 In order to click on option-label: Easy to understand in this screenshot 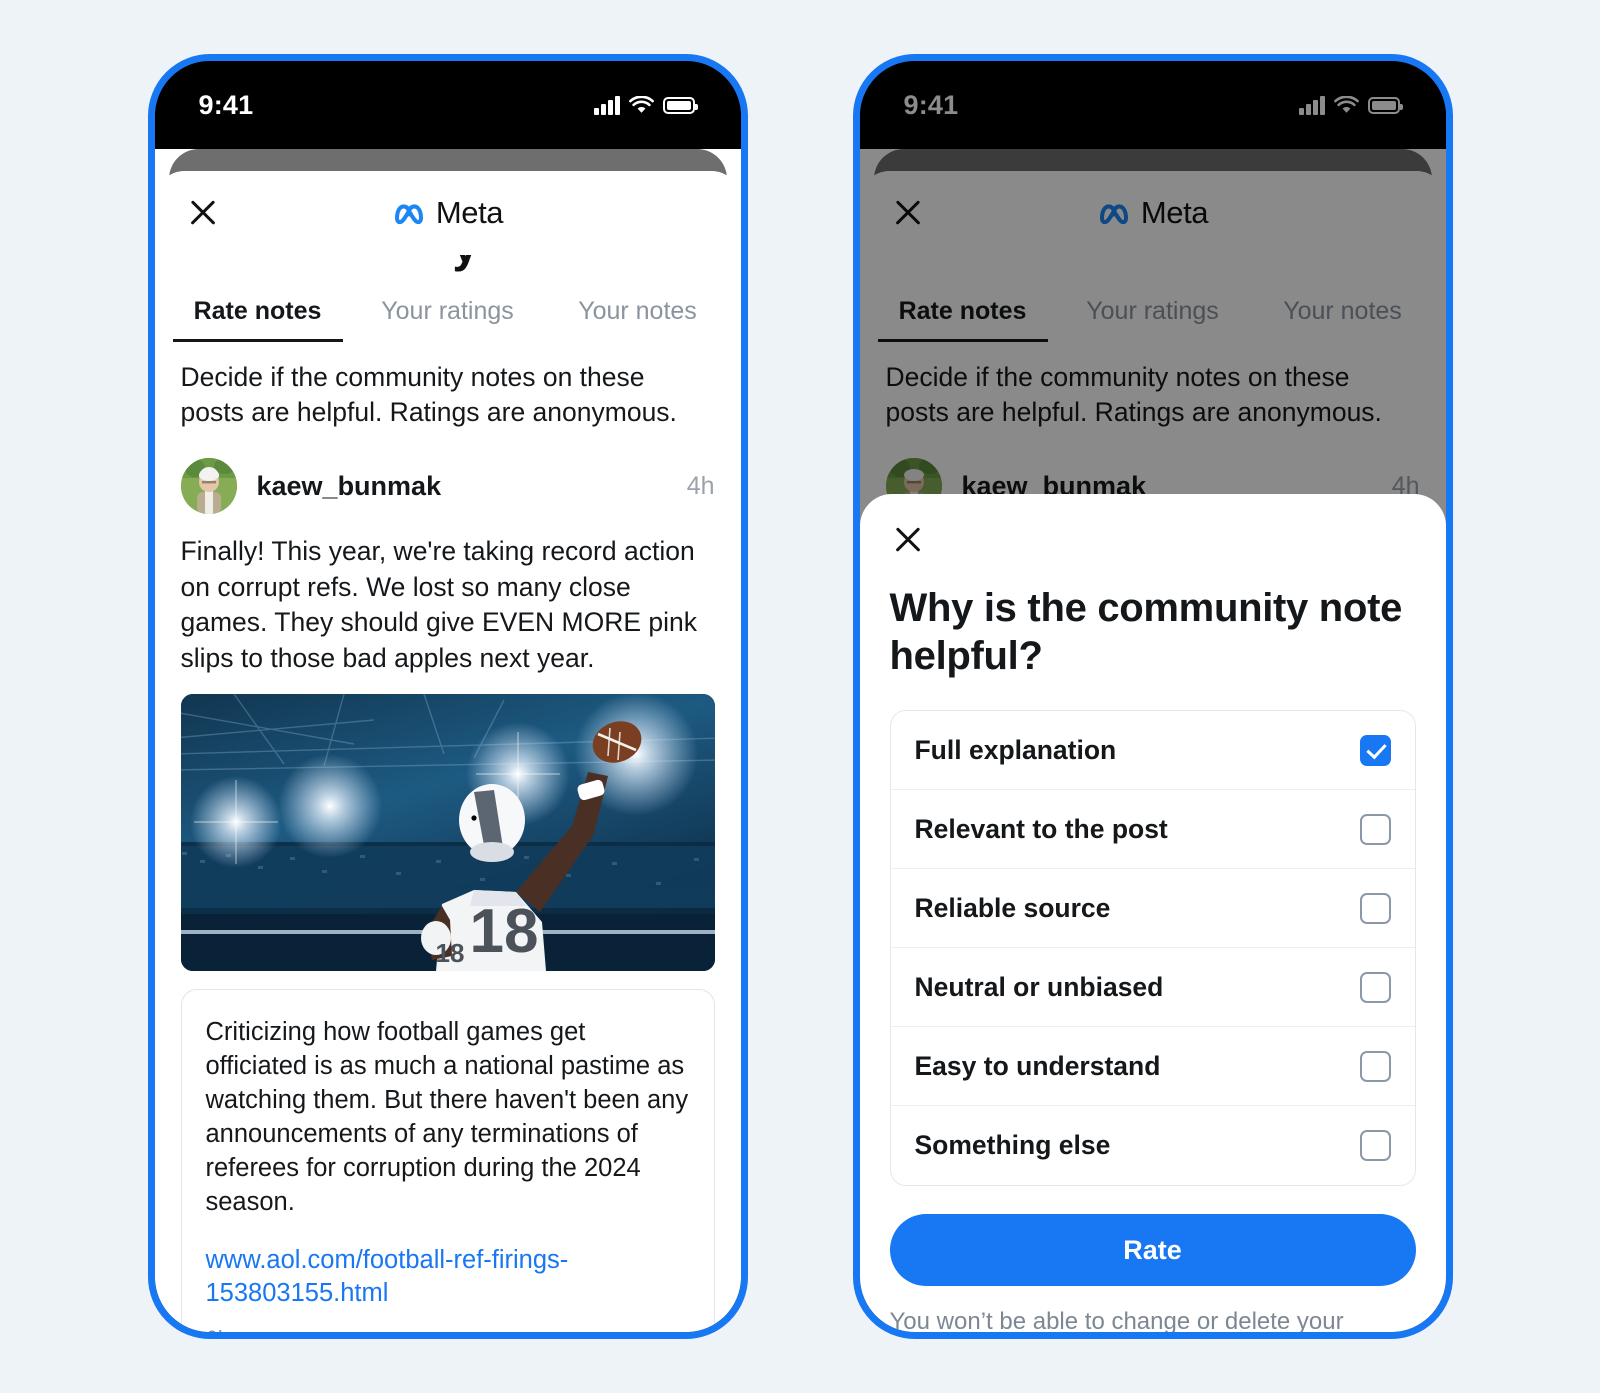, I will do `click(1037, 1065)`.